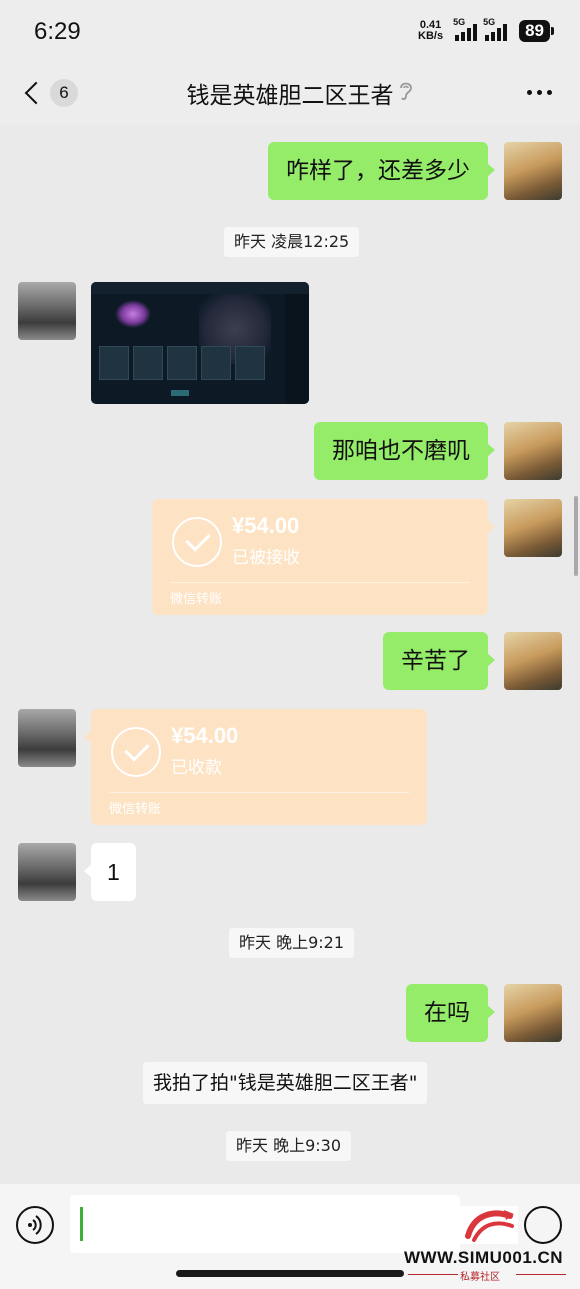  Describe the element at coordinates (200, 343) in the screenshot. I see `image-message` at that location.